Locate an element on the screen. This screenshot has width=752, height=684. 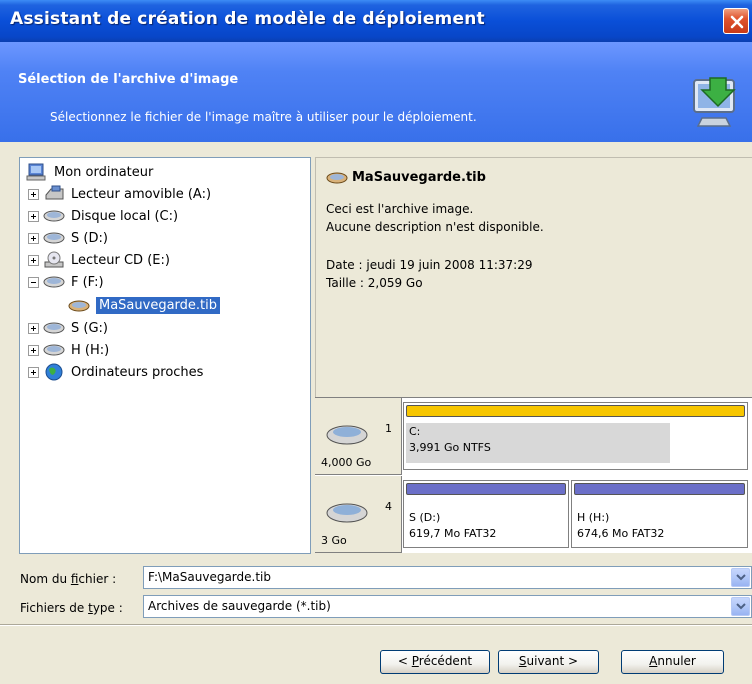
floppy-drive-icon is located at coordinates (54, 192).